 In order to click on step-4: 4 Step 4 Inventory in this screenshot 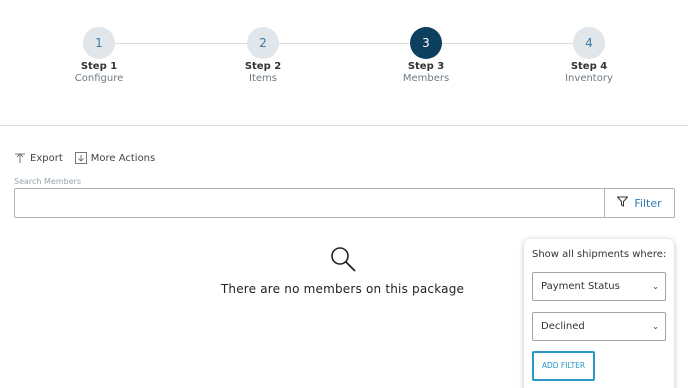, I will do `click(589, 55)`.